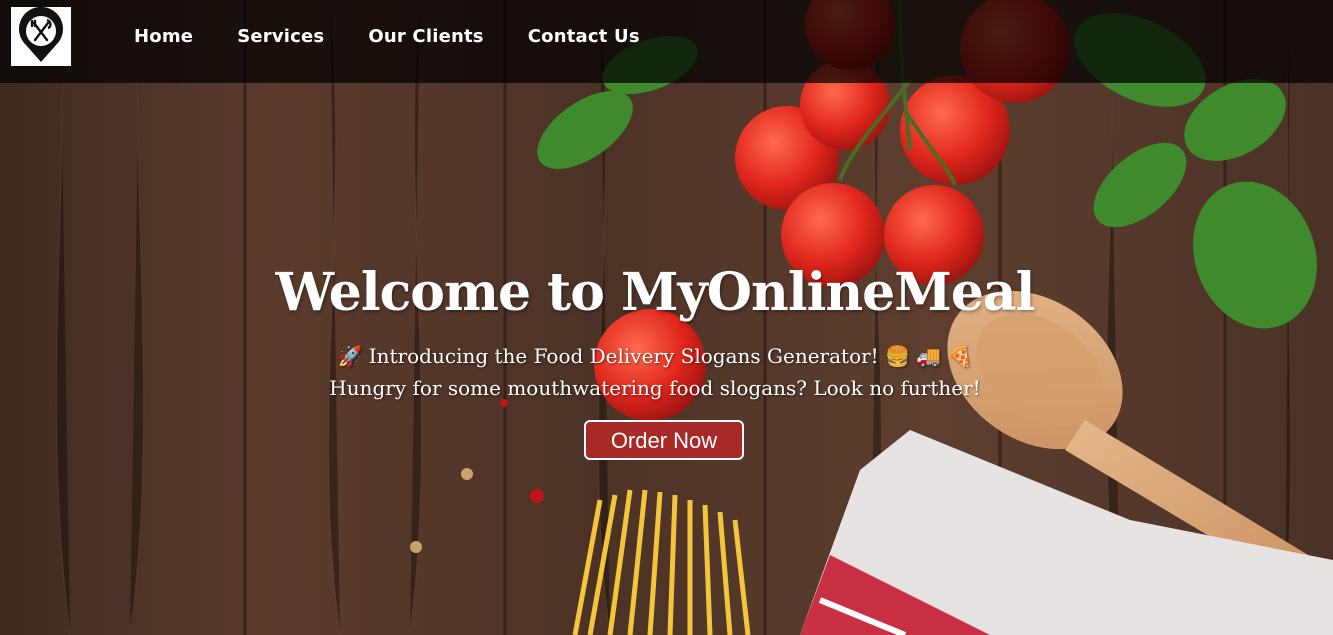 The width and height of the screenshot is (1333, 635). I want to click on order-now-button: Order Now, so click(664, 440).